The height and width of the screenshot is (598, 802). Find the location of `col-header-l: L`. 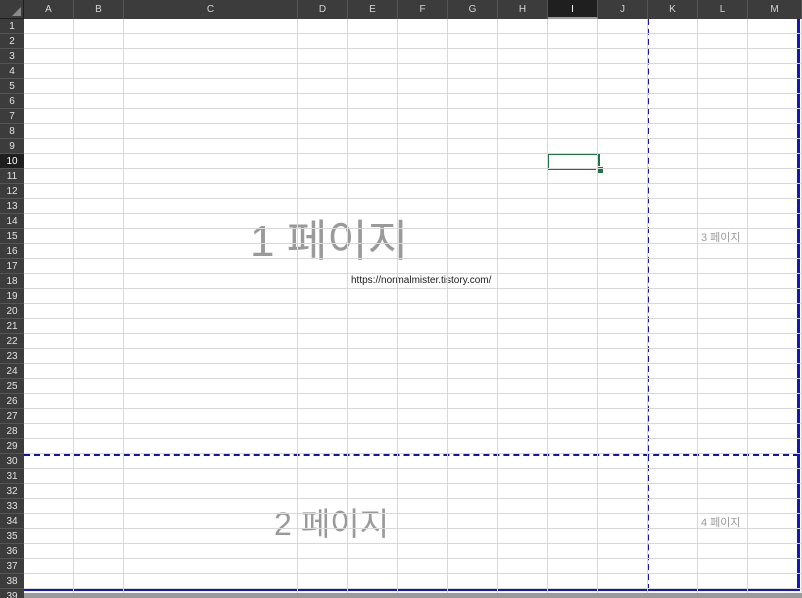

col-header-l: L is located at coordinates (723, 9).